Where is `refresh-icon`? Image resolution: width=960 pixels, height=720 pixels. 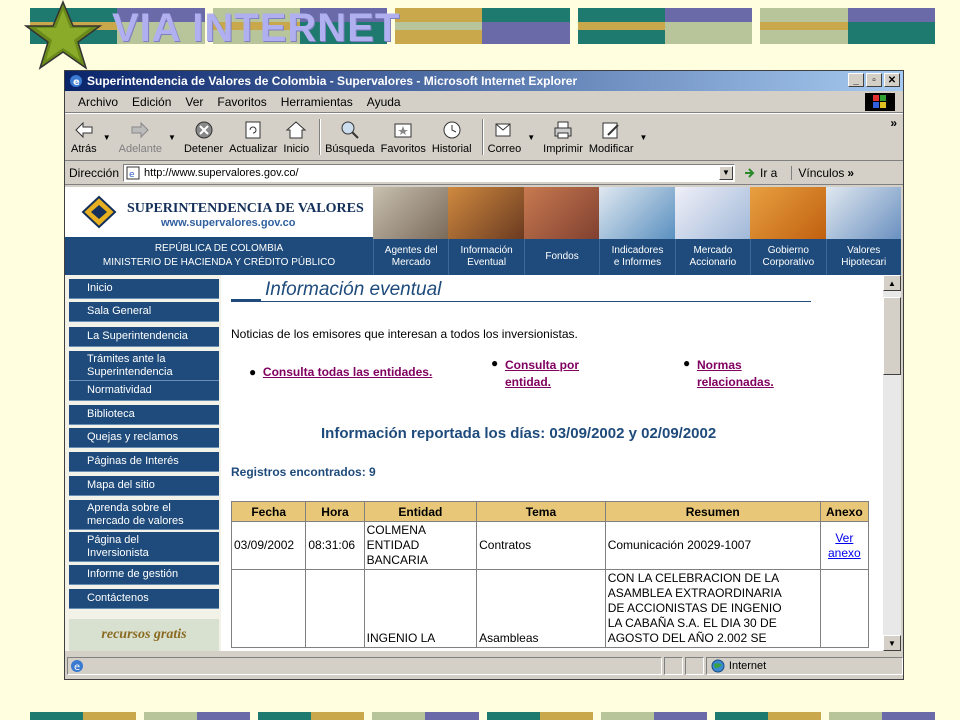
refresh-icon is located at coordinates (253, 130).